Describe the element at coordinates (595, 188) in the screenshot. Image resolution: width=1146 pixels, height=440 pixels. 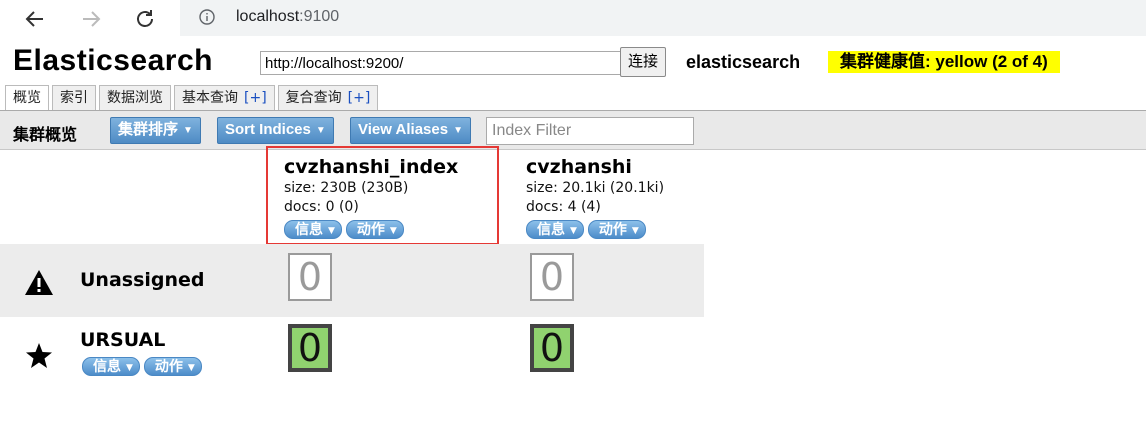
I see `index-size: size: 20.1ki (20.1ki)` at that location.